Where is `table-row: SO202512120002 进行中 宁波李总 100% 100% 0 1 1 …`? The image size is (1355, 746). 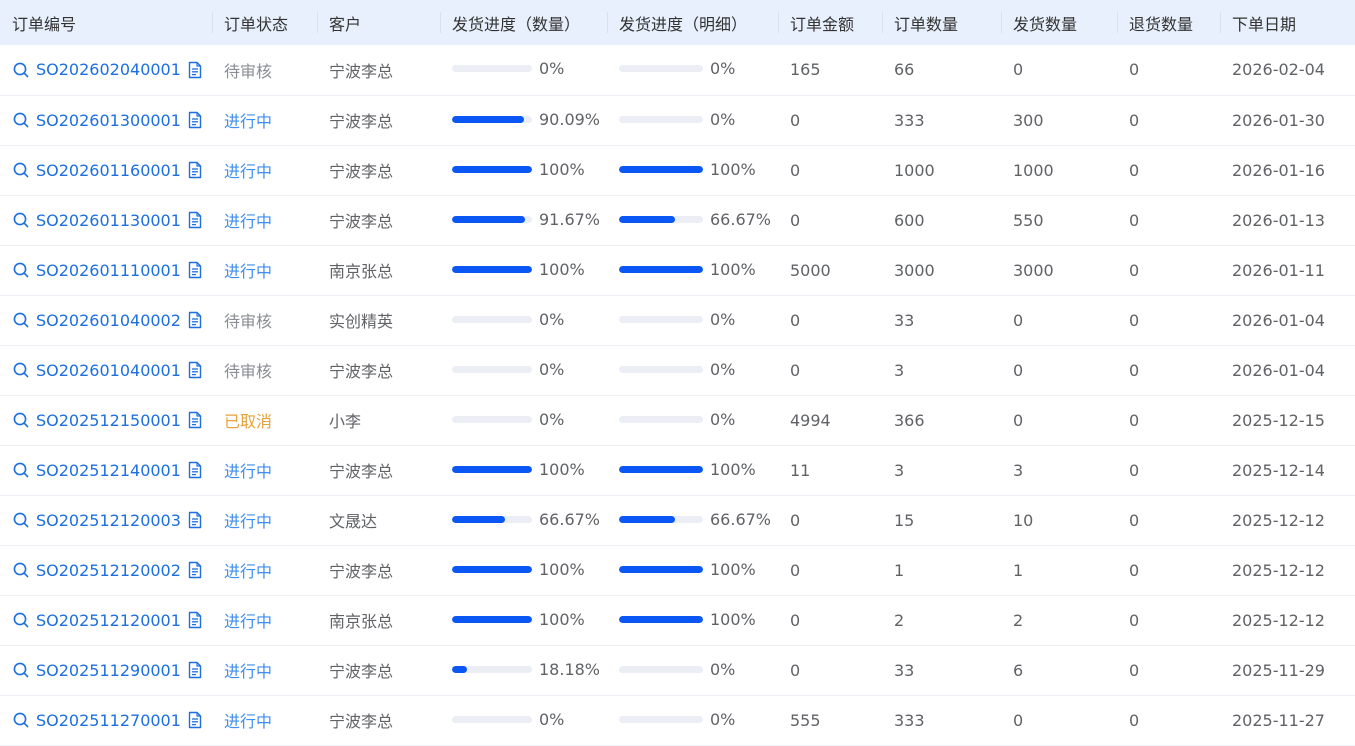 table-row: SO202512120002 进行中 宁波李总 100% 100% 0 1 1 … is located at coordinates (677, 570).